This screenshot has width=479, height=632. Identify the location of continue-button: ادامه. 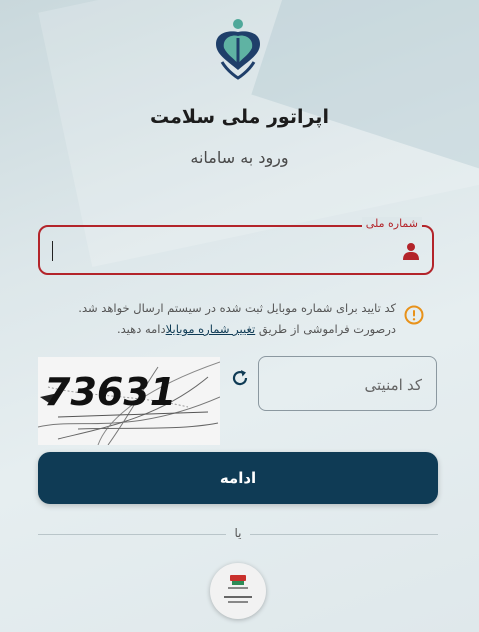
(238, 478).